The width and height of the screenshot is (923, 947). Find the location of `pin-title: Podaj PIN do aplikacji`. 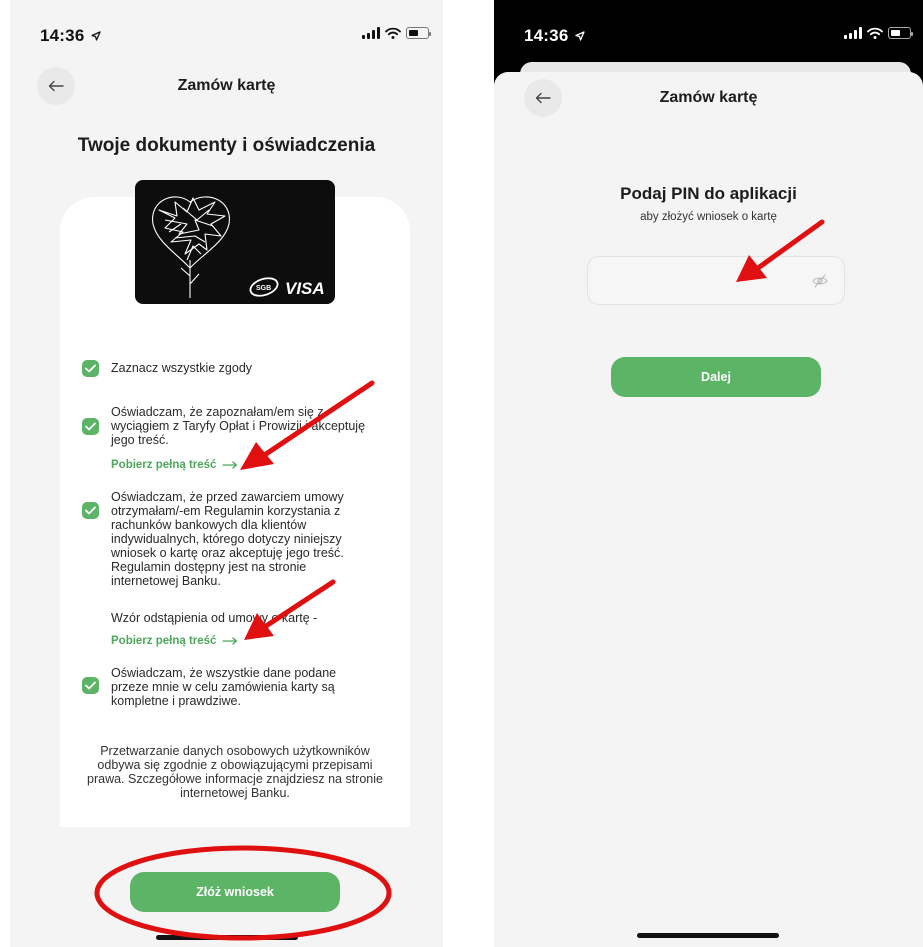

pin-title: Podaj PIN do aplikacji is located at coordinates (708, 193).